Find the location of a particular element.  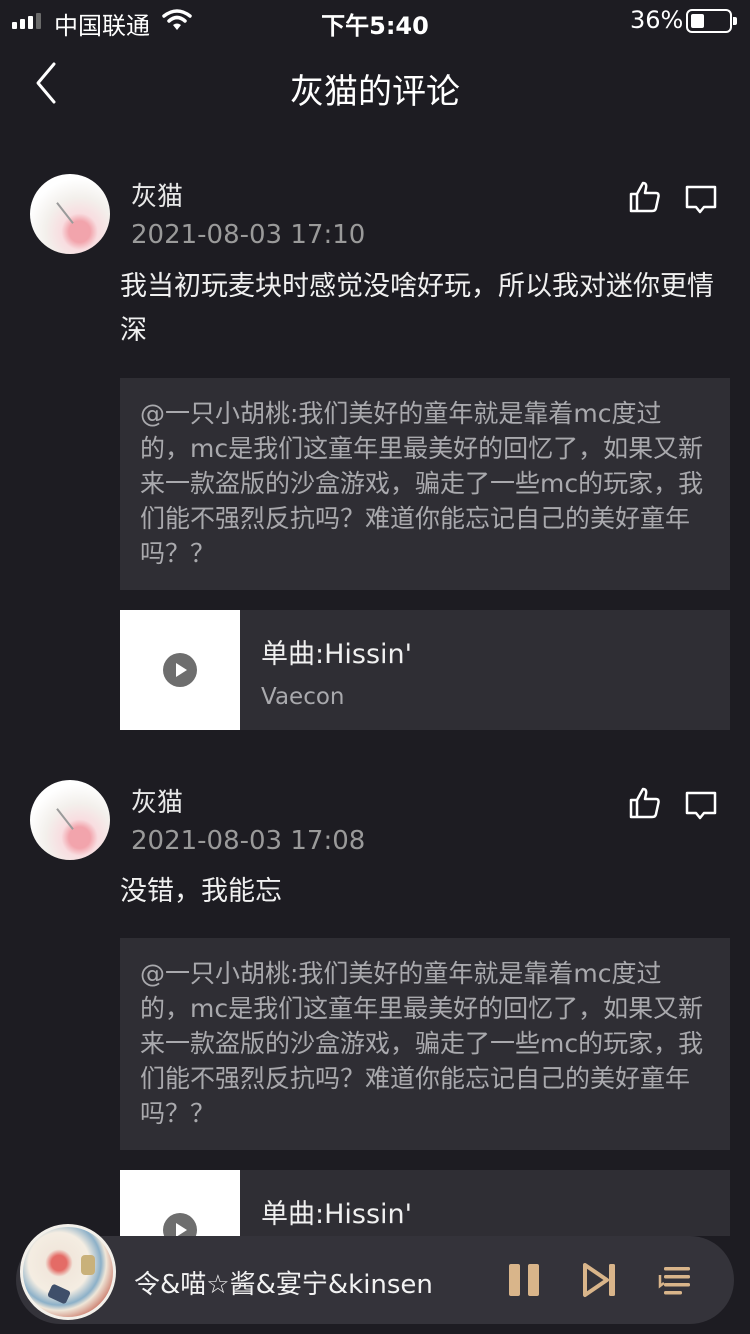

comment-date: 2021-08-03 17:10 is located at coordinates (248, 235).